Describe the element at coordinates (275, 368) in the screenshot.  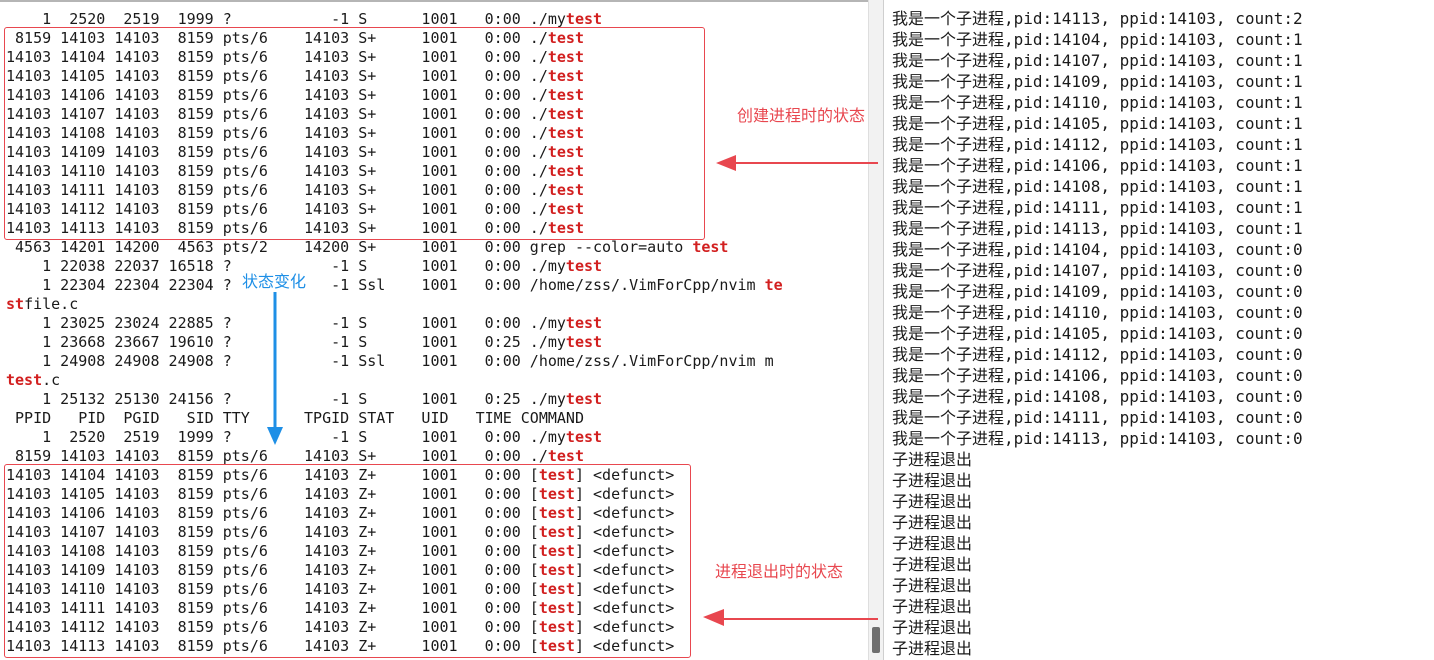
I see `arrow-state-change` at that location.